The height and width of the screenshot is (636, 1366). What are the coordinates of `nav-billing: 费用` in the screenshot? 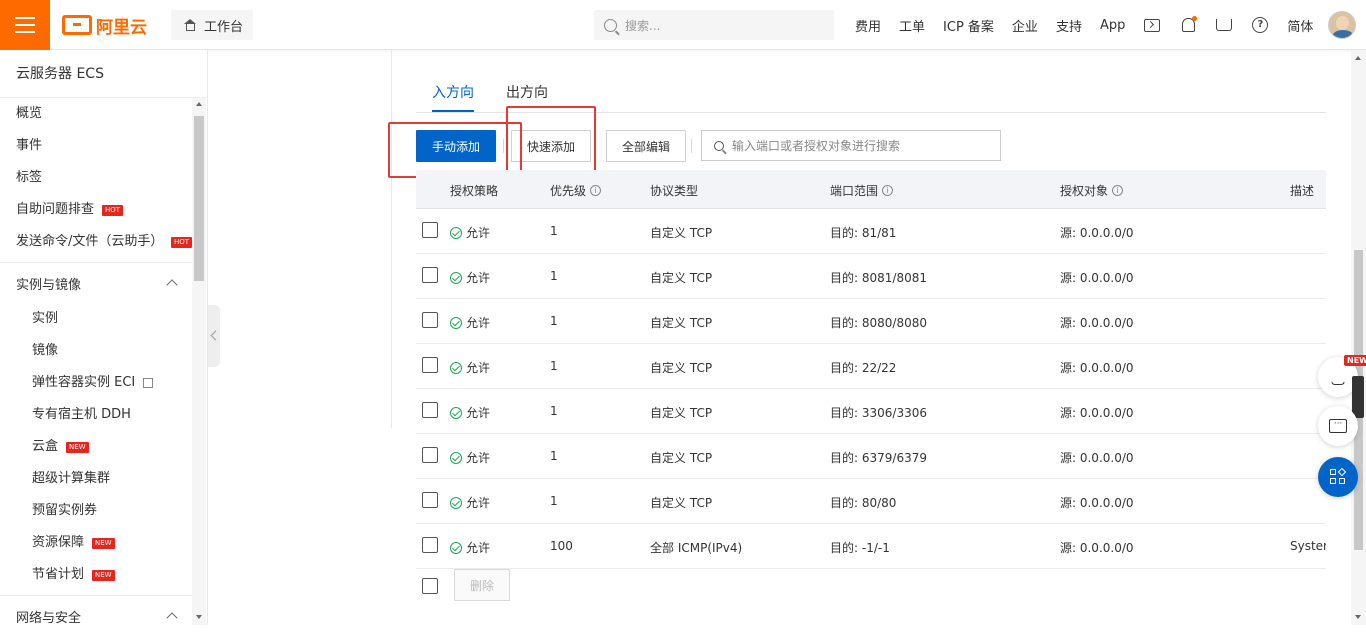 It's located at (868, 25).